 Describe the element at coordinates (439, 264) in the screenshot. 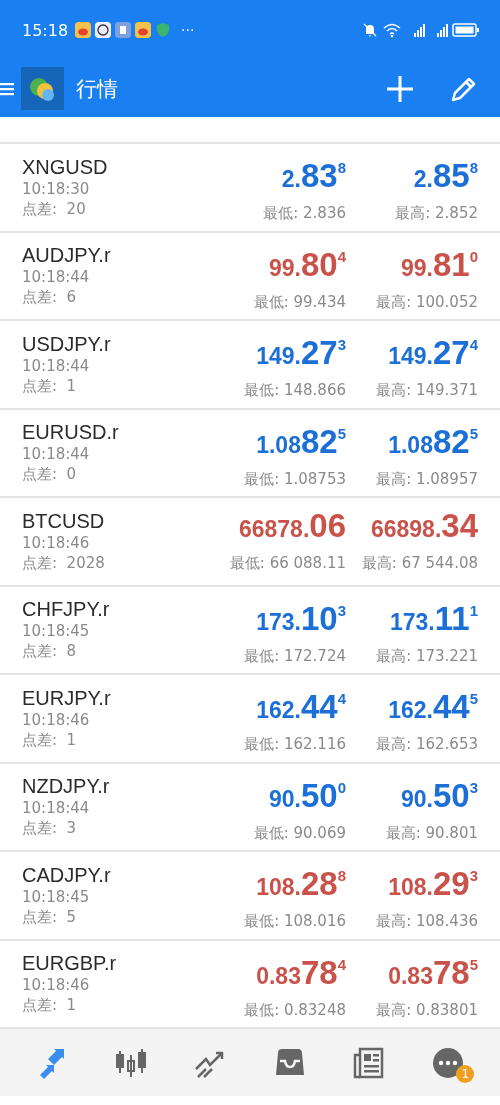

I see `price: 99.81$^{0}$` at that location.